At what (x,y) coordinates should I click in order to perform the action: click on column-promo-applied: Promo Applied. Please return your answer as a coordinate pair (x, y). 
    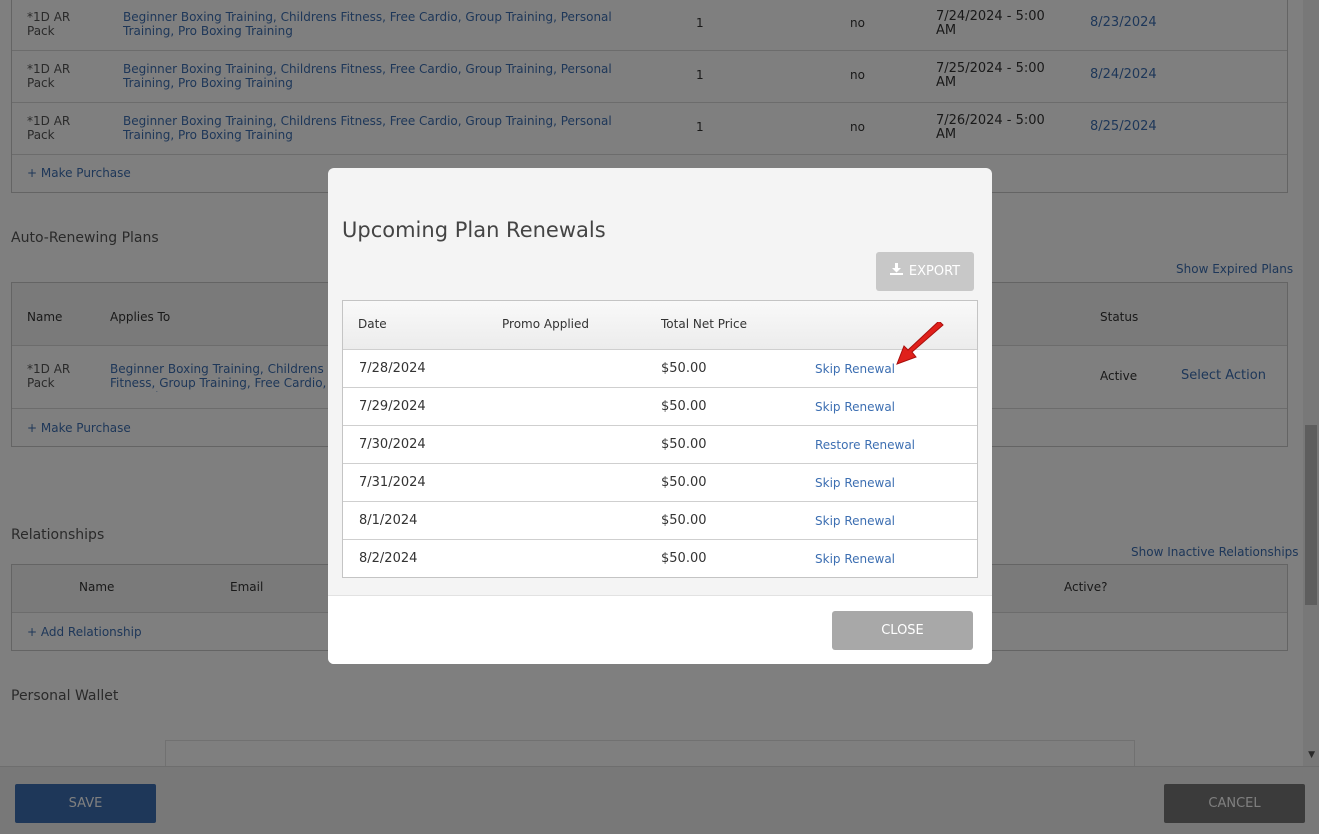
    Looking at the image, I should click on (545, 324).